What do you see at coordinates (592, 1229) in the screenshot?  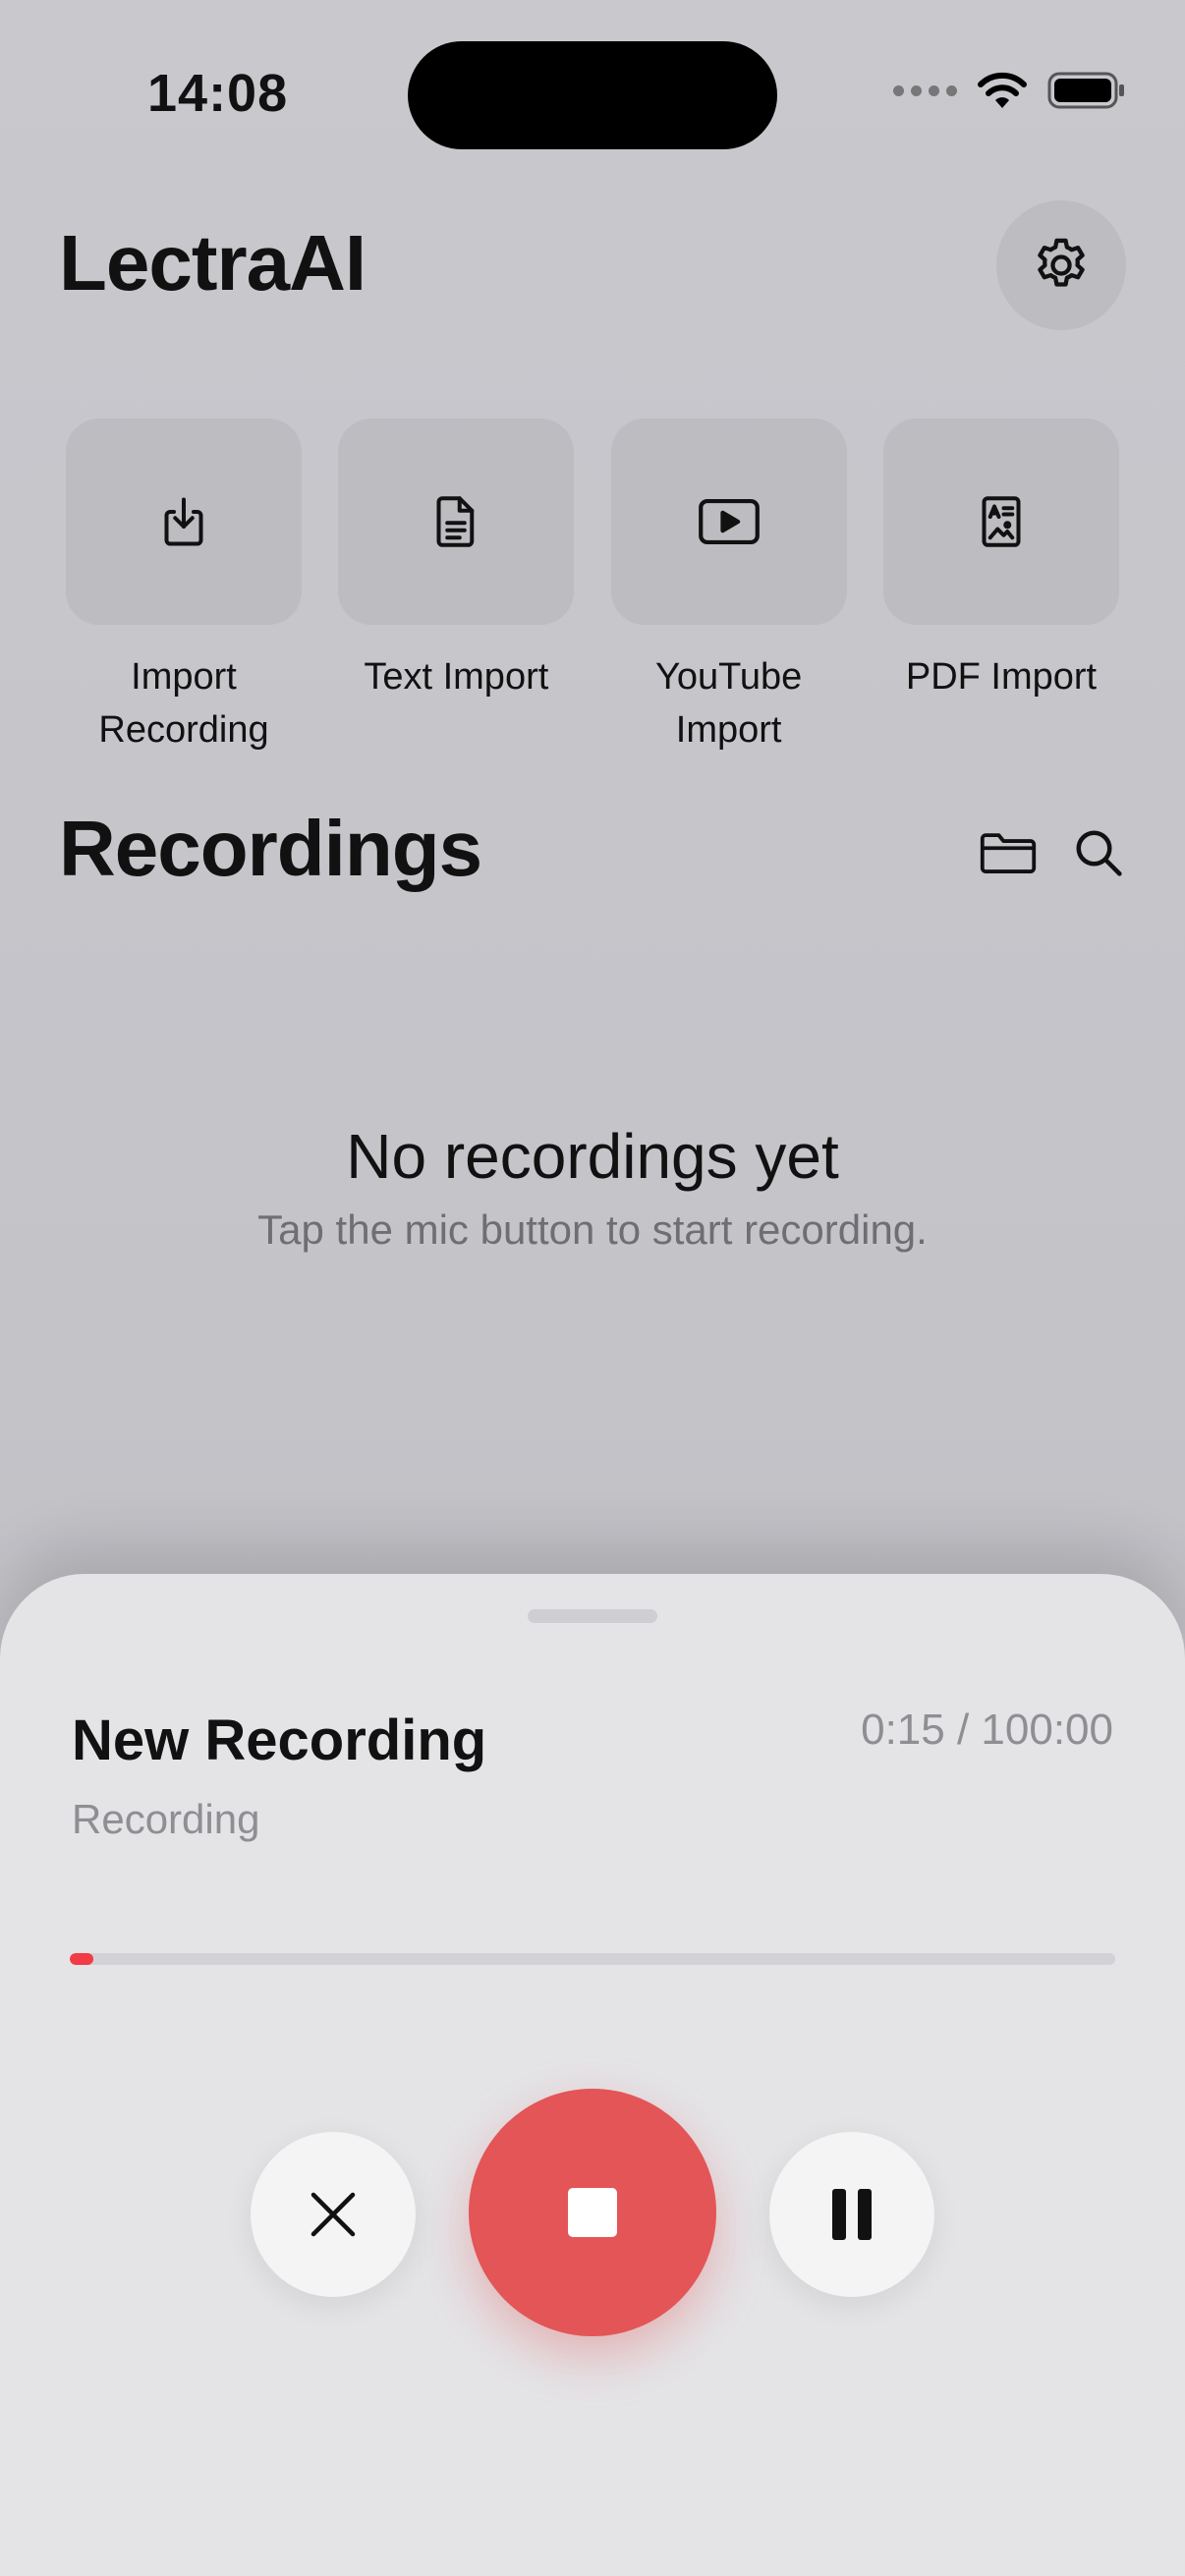 I see `empty-state-subtitle: Tap the mic button to start recording.` at bounding box center [592, 1229].